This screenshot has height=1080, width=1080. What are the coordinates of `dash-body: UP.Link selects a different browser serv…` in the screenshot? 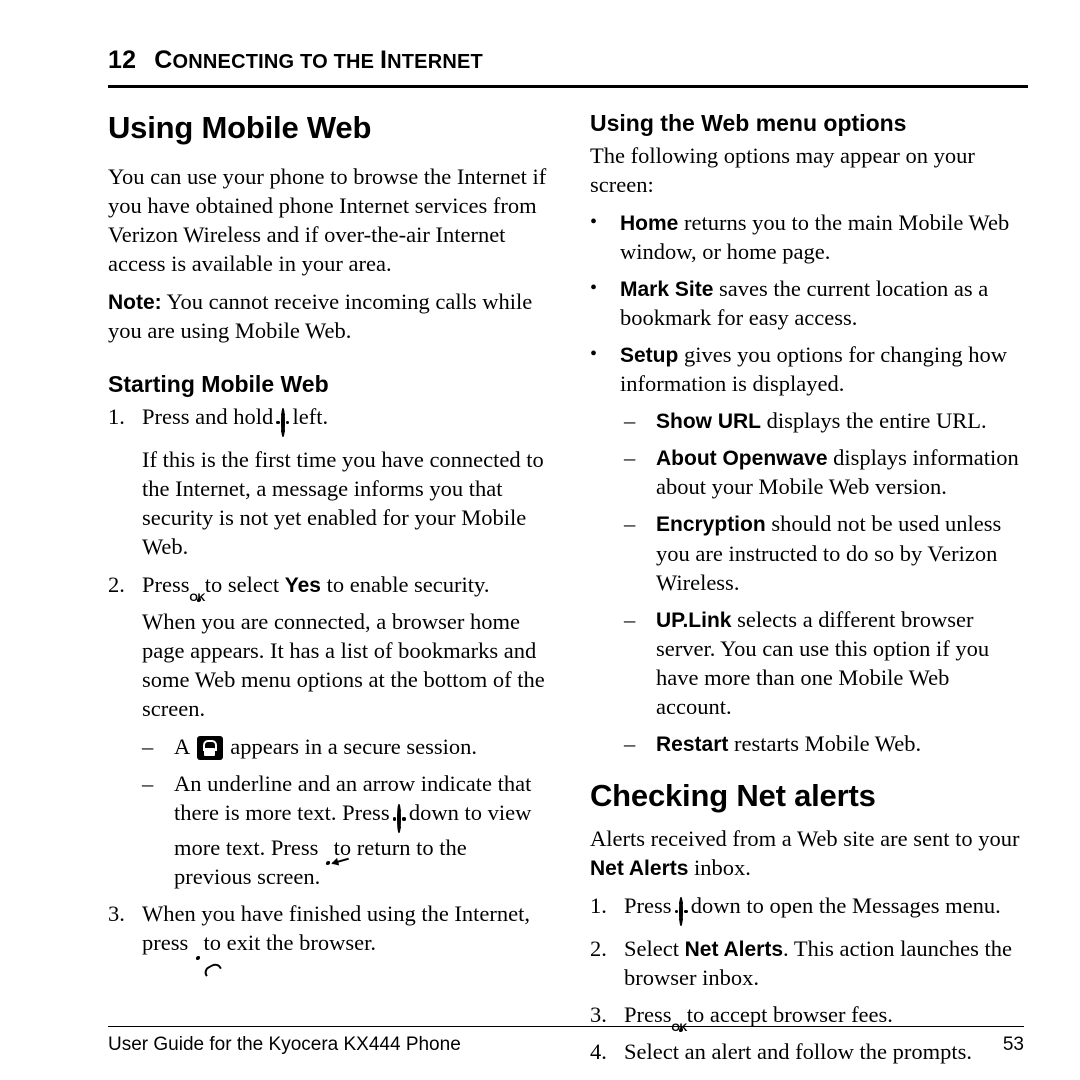 It's located at (842, 663).